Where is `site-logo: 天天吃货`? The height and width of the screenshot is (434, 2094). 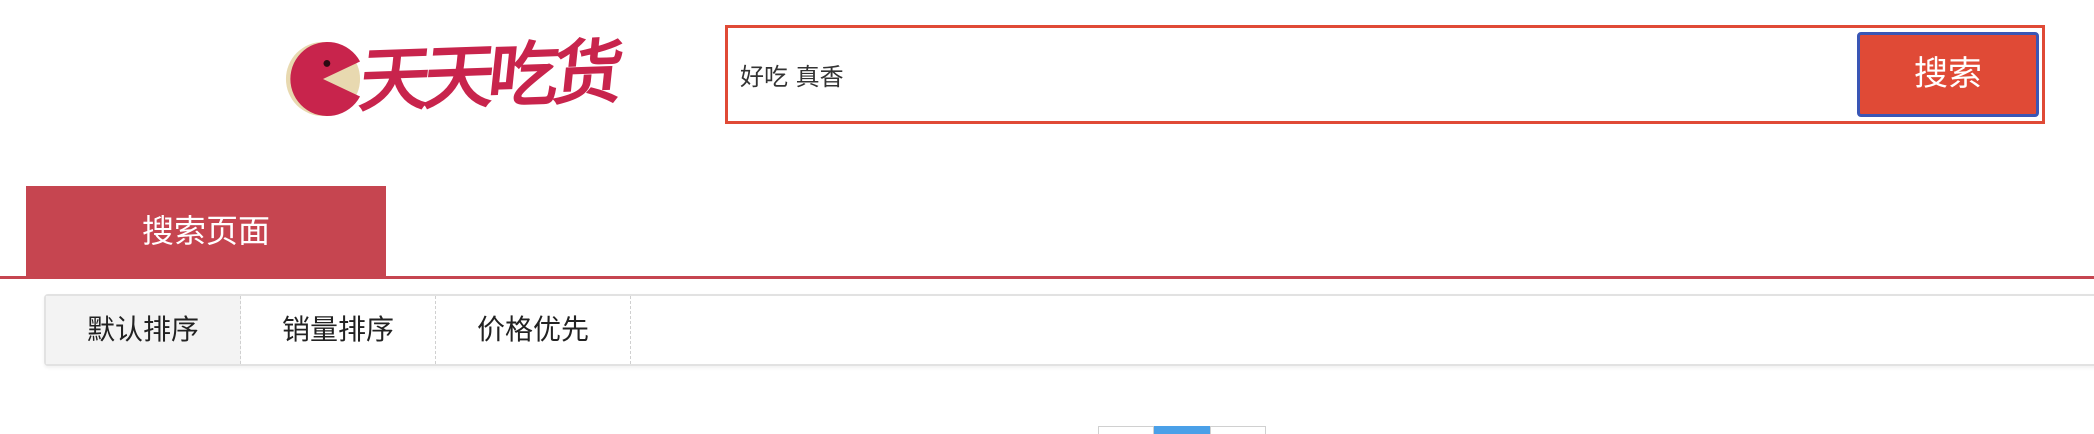 site-logo: 天天吃货 is located at coordinates (467, 78).